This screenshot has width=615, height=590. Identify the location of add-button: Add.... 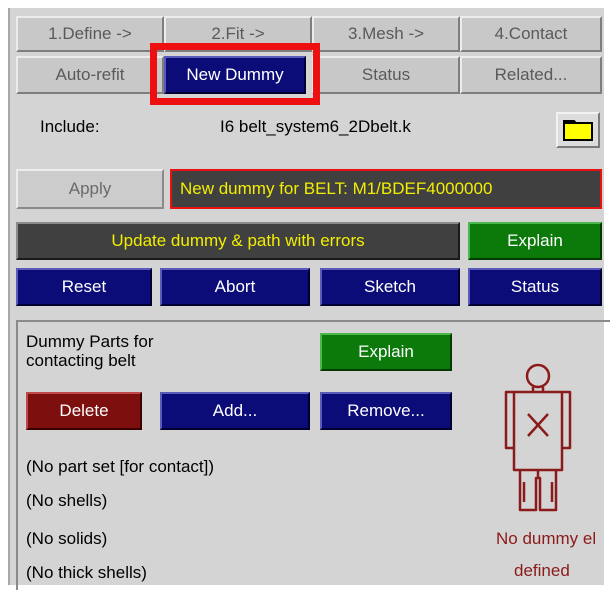
(235, 411).